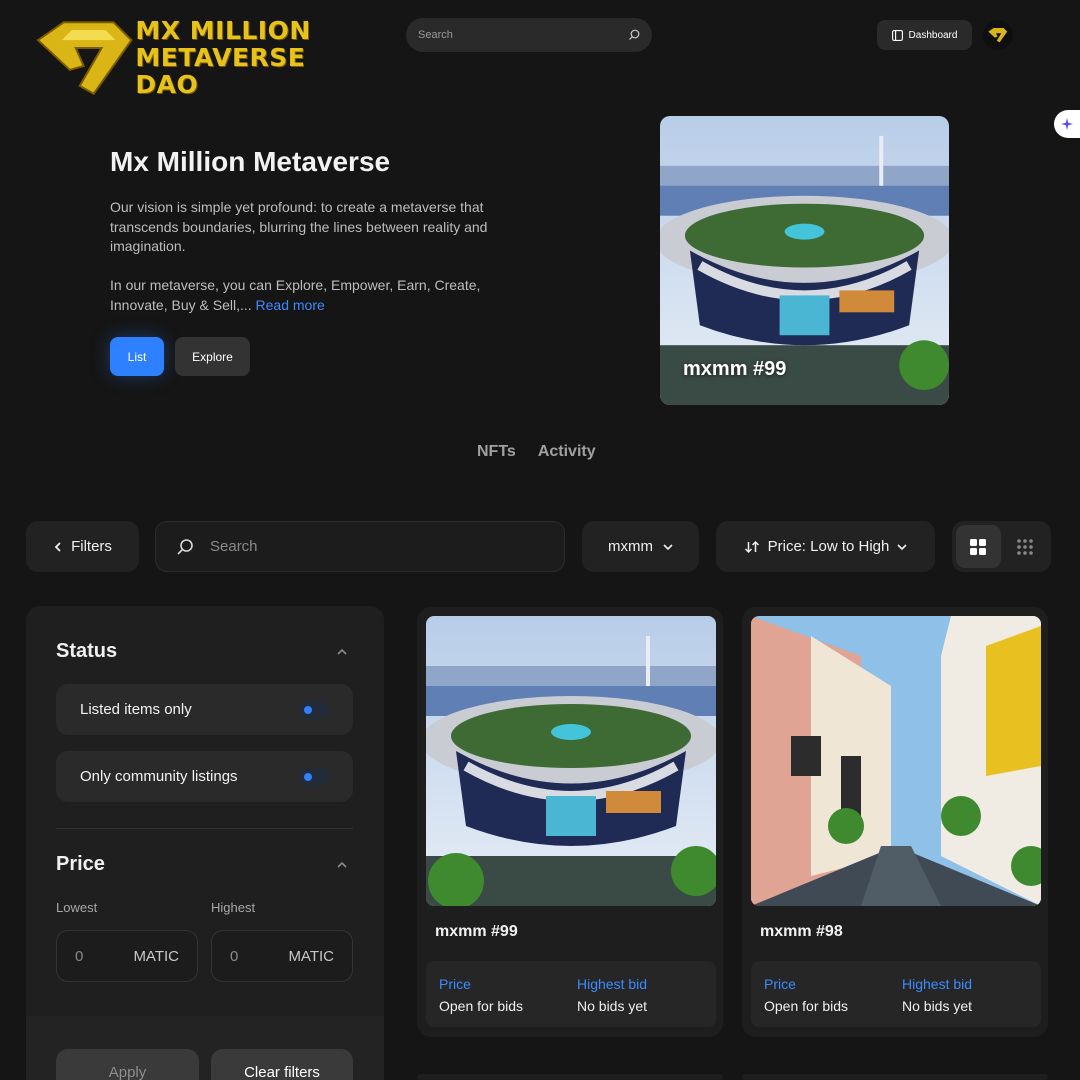 The height and width of the screenshot is (1080, 1080). What do you see at coordinates (136, 709) in the screenshot?
I see `listed-items-only-label: Listed items only` at bounding box center [136, 709].